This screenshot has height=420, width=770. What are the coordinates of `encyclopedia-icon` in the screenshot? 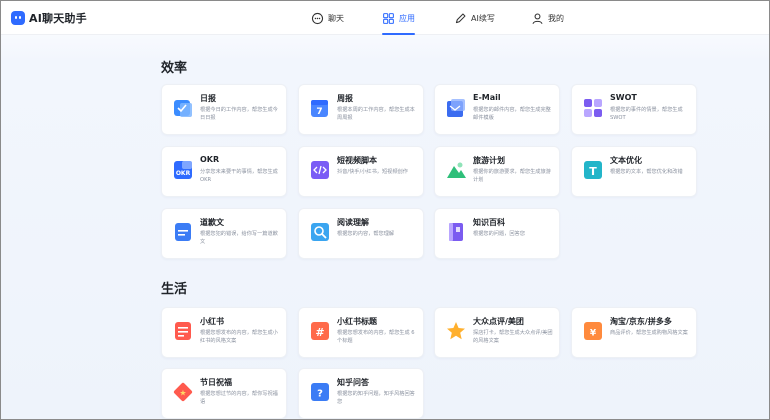 It's located at (456, 232).